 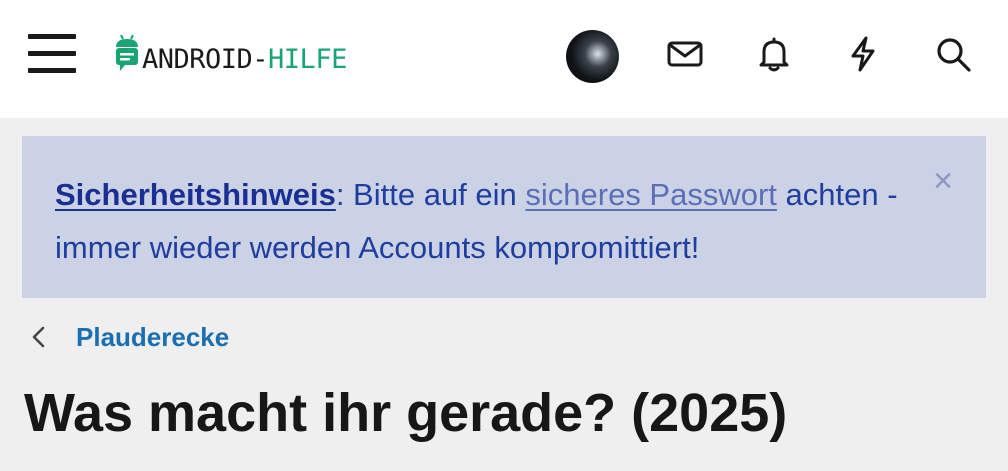 I want to click on breadcrumb-link-plauderecke: Plauderecke, so click(x=152, y=337).